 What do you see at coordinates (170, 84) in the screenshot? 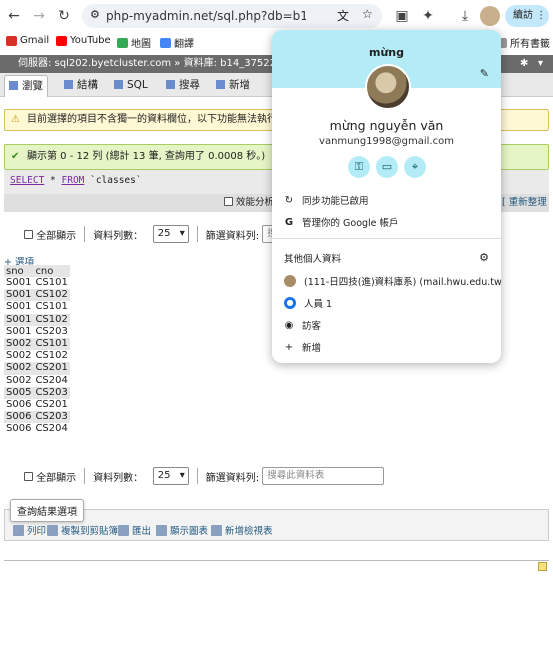
I see `search-icon` at bounding box center [170, 84].